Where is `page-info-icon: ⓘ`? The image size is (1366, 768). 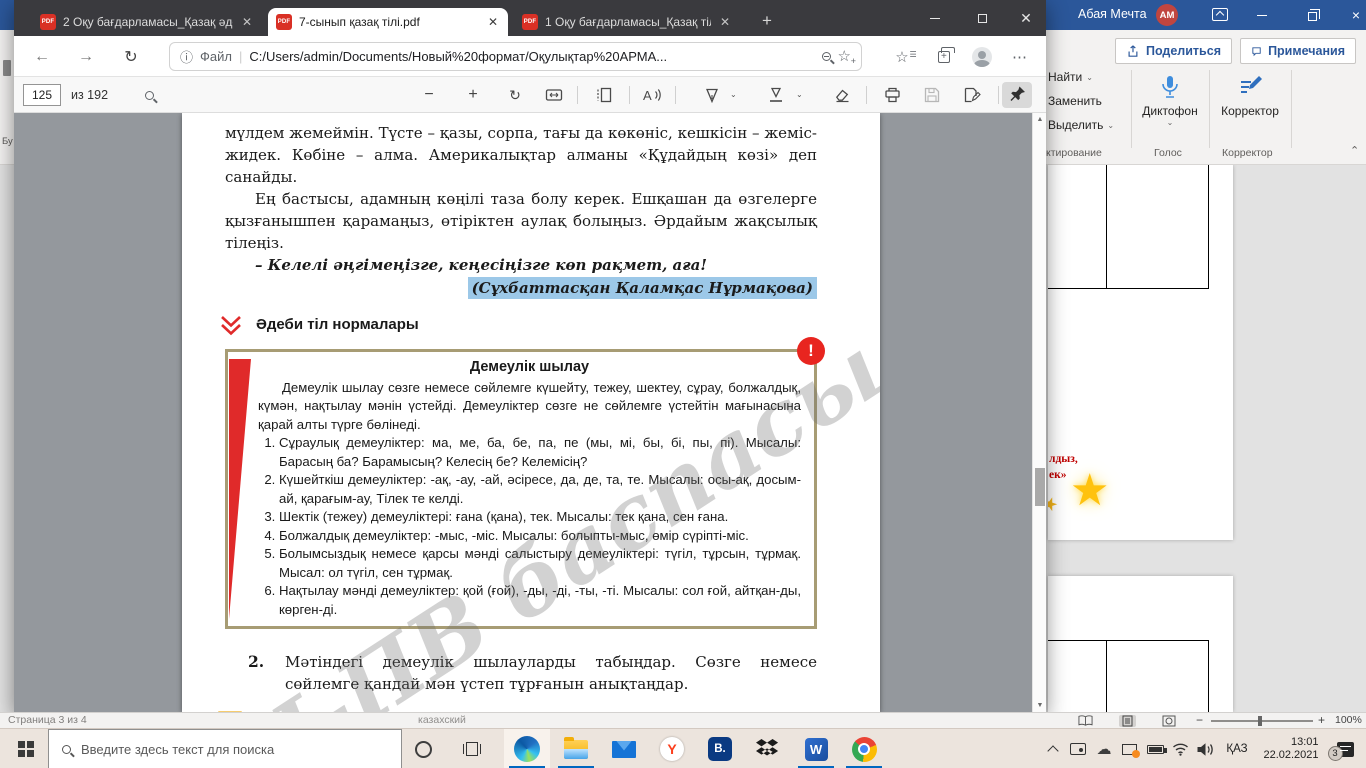 page-info-icon: ⓘ is located at coordinates (186, 56).